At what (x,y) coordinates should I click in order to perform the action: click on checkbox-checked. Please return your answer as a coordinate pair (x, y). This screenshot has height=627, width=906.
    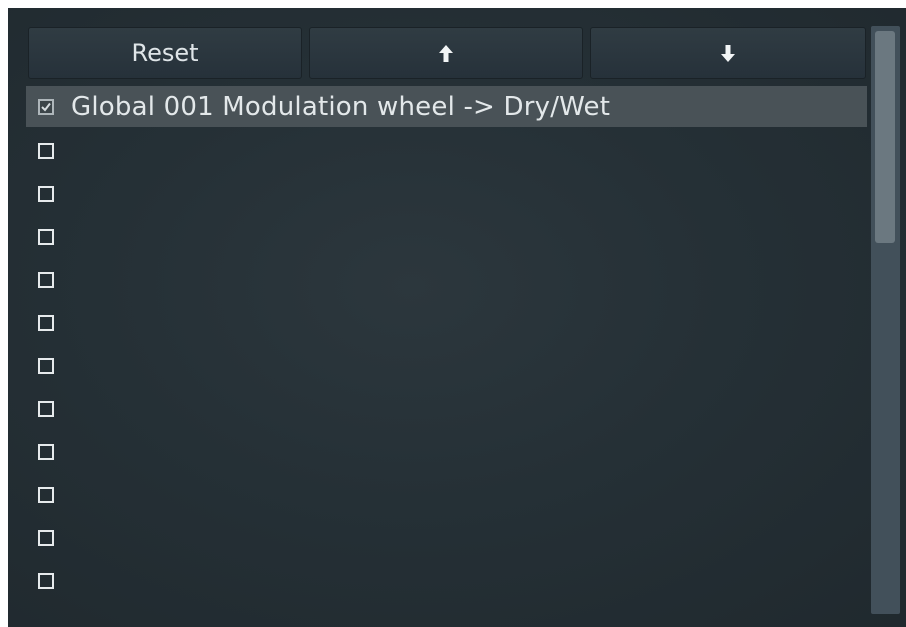
    Looking at the image, I should click on (46, 106).